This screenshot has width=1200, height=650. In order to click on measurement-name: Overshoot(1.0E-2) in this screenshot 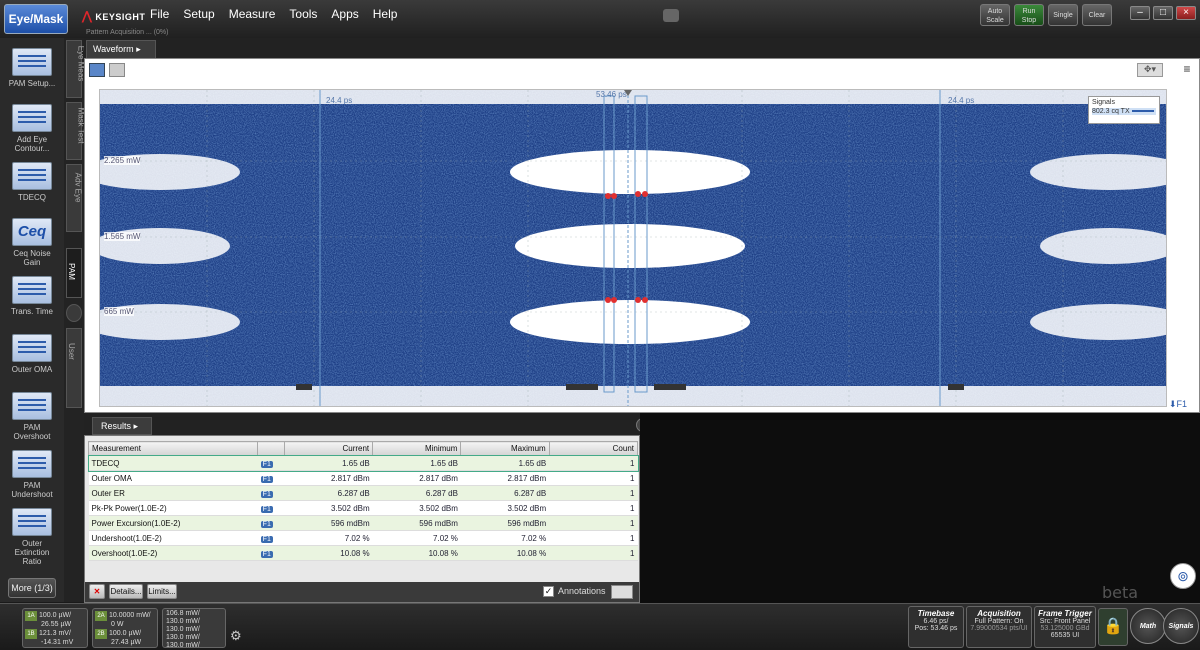, I will do `click(173, 553)`.